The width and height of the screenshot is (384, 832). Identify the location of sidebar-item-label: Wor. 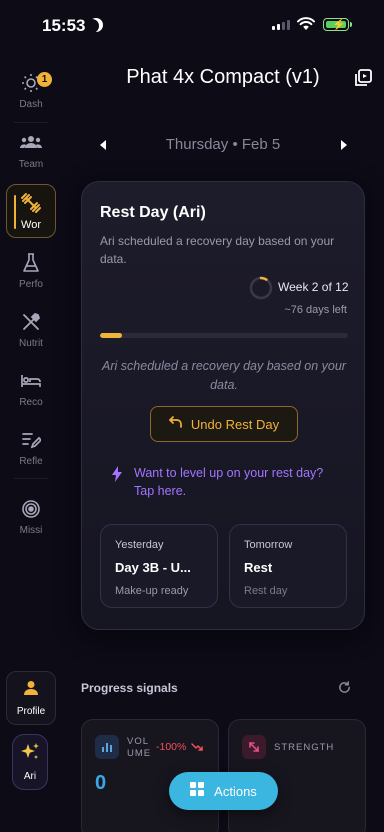
(31, 224).